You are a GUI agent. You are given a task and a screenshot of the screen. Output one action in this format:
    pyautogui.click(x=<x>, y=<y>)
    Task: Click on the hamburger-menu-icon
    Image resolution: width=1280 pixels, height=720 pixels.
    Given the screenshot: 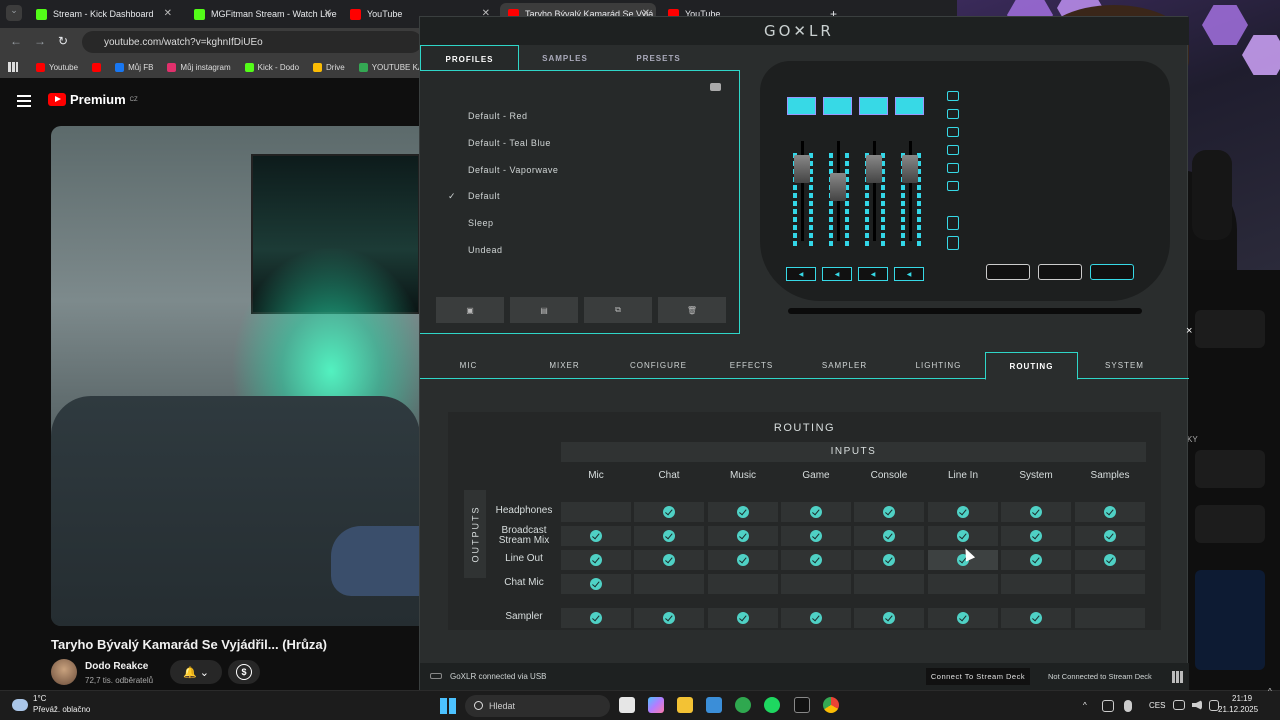 What is the action you would take?
    pyautogui.click(x=24, y=102)
    